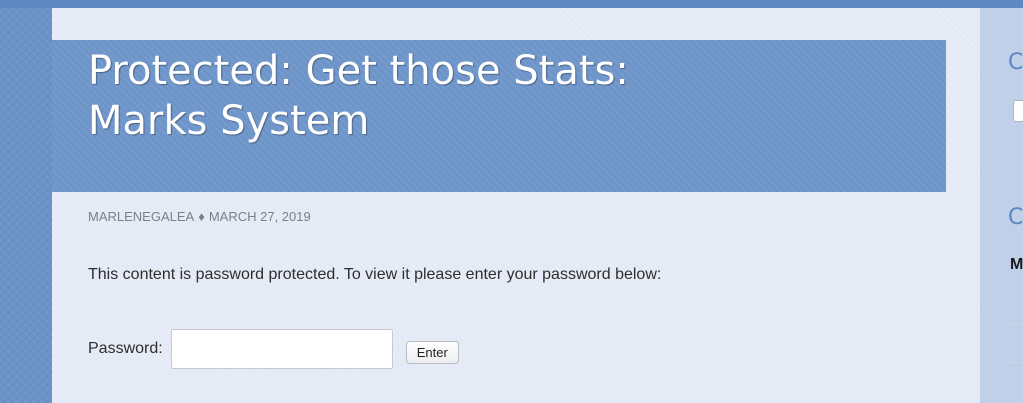  What do you see at coordinates (260, 216) in the screenshot?
I see `post-date: MARCH 27, 2019` at bounding box center [260, 216].